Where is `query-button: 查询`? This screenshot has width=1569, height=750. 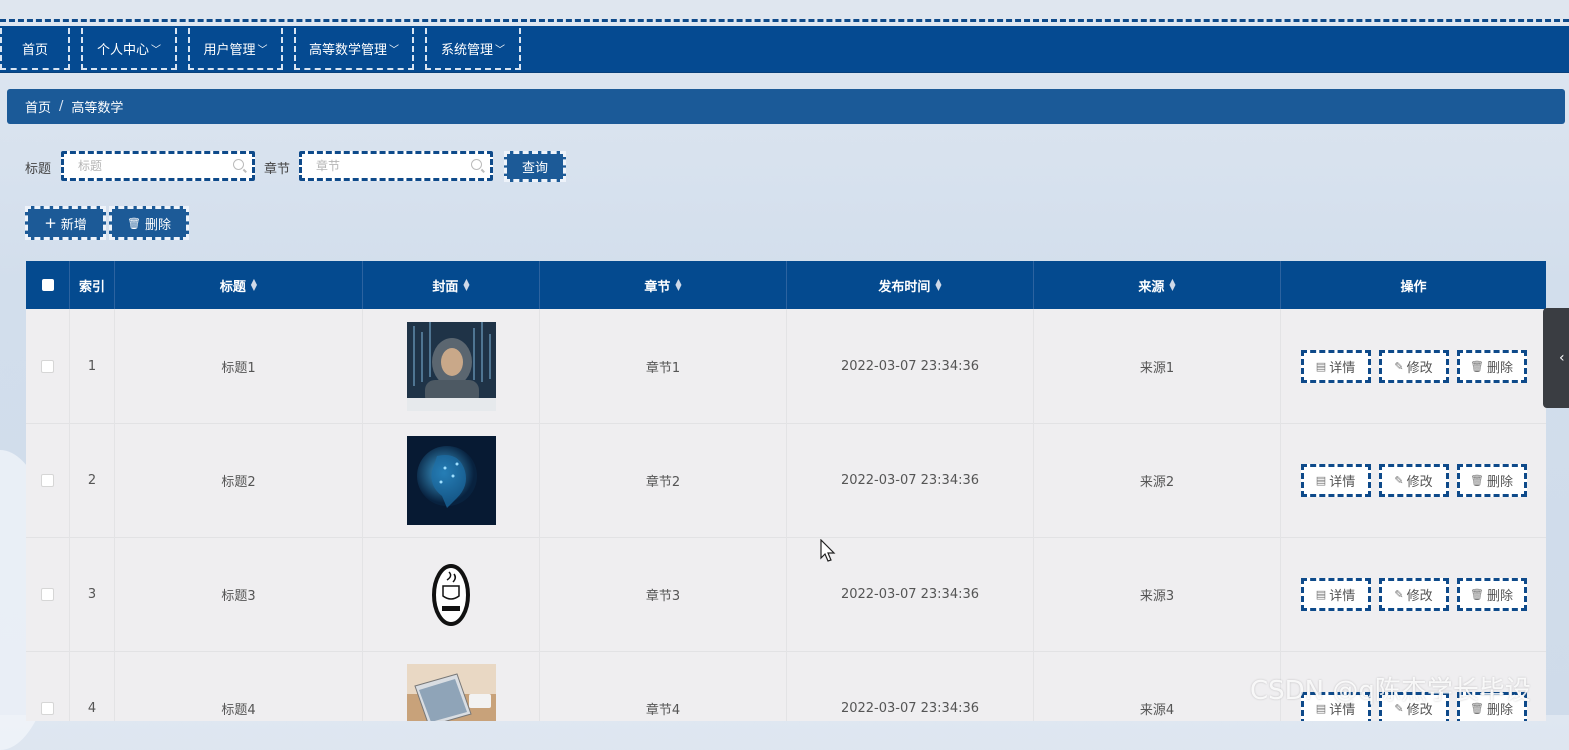
query-button: 查询 is located at coordinates (535, 166).